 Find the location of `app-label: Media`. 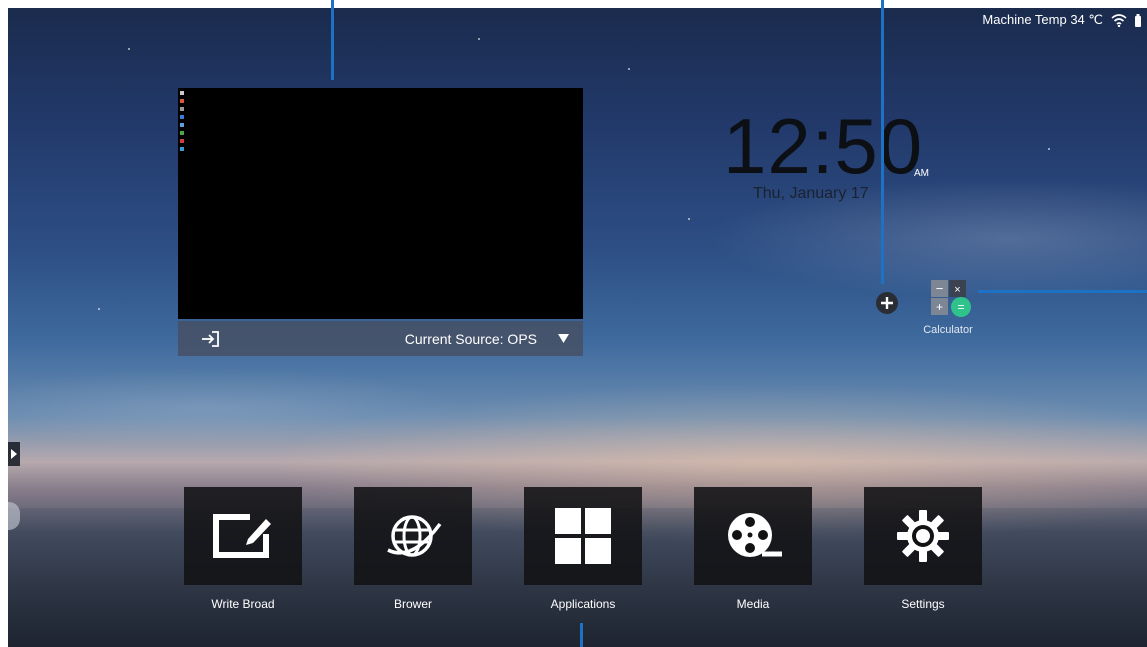

app-label: Media is located at coordinates (753, 604).